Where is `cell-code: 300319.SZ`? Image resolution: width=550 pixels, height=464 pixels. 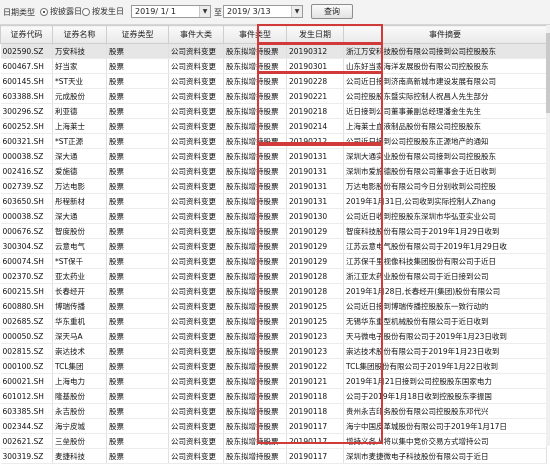
cell-code: 300319.SZ is located at coordinates (26, 456).